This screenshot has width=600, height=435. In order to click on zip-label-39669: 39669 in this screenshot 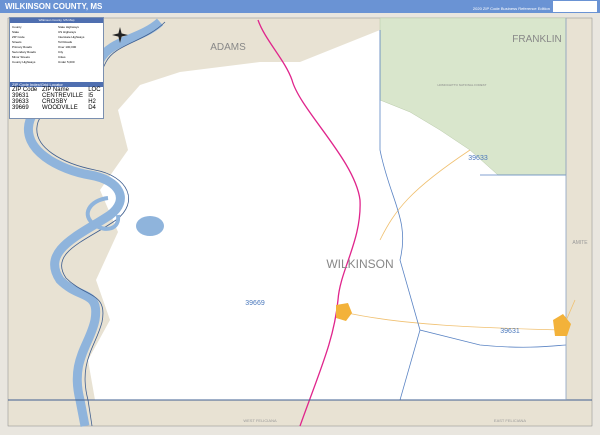, I will do `click(255, 303)`.